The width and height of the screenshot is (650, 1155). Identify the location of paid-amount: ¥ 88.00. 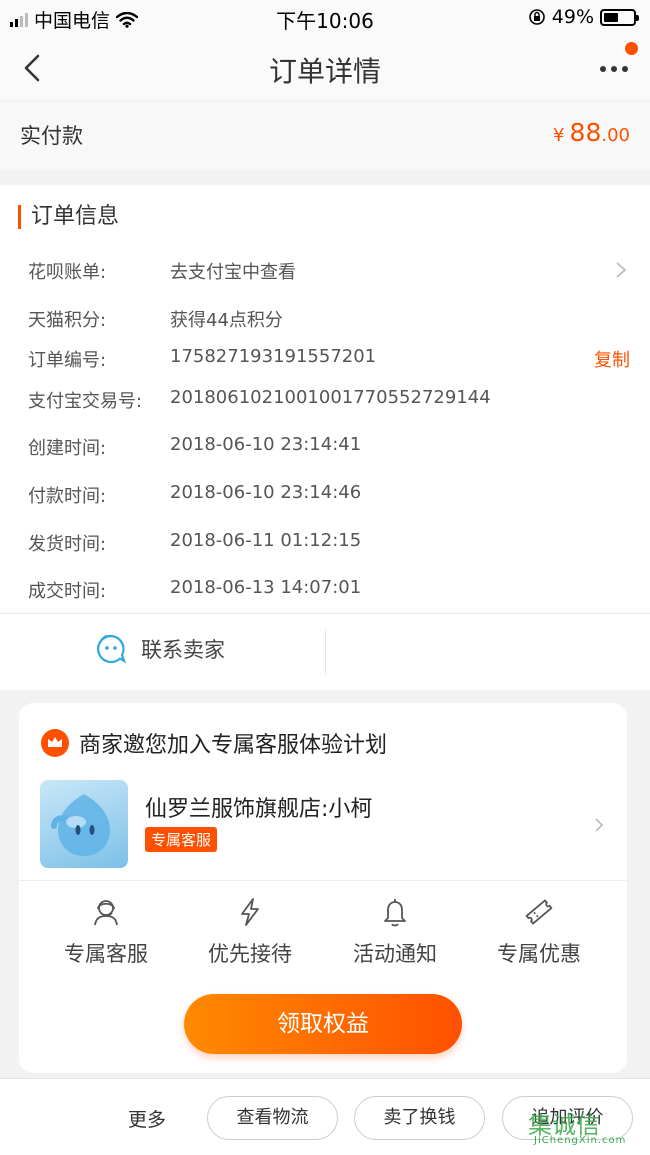
(591, 132).